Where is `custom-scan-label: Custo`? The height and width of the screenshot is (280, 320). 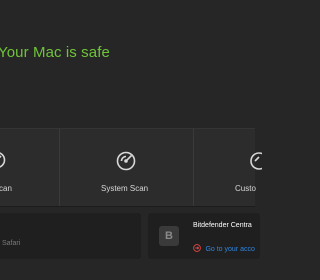 custom-scan-label: Custo is located at coordinates (245, 188).